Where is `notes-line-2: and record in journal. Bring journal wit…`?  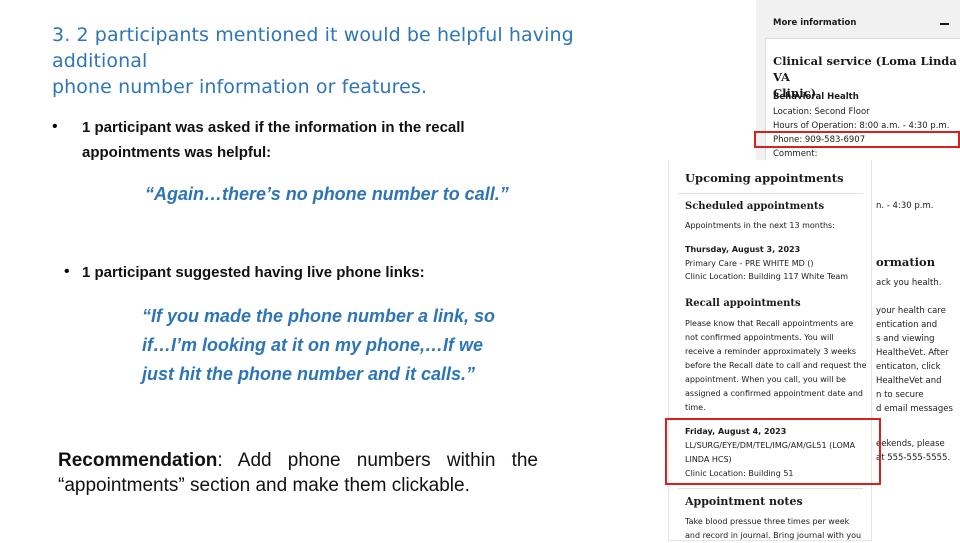
notes-line-2: and record in journal. Bring journal wit… is located at coordinates (773, 535).